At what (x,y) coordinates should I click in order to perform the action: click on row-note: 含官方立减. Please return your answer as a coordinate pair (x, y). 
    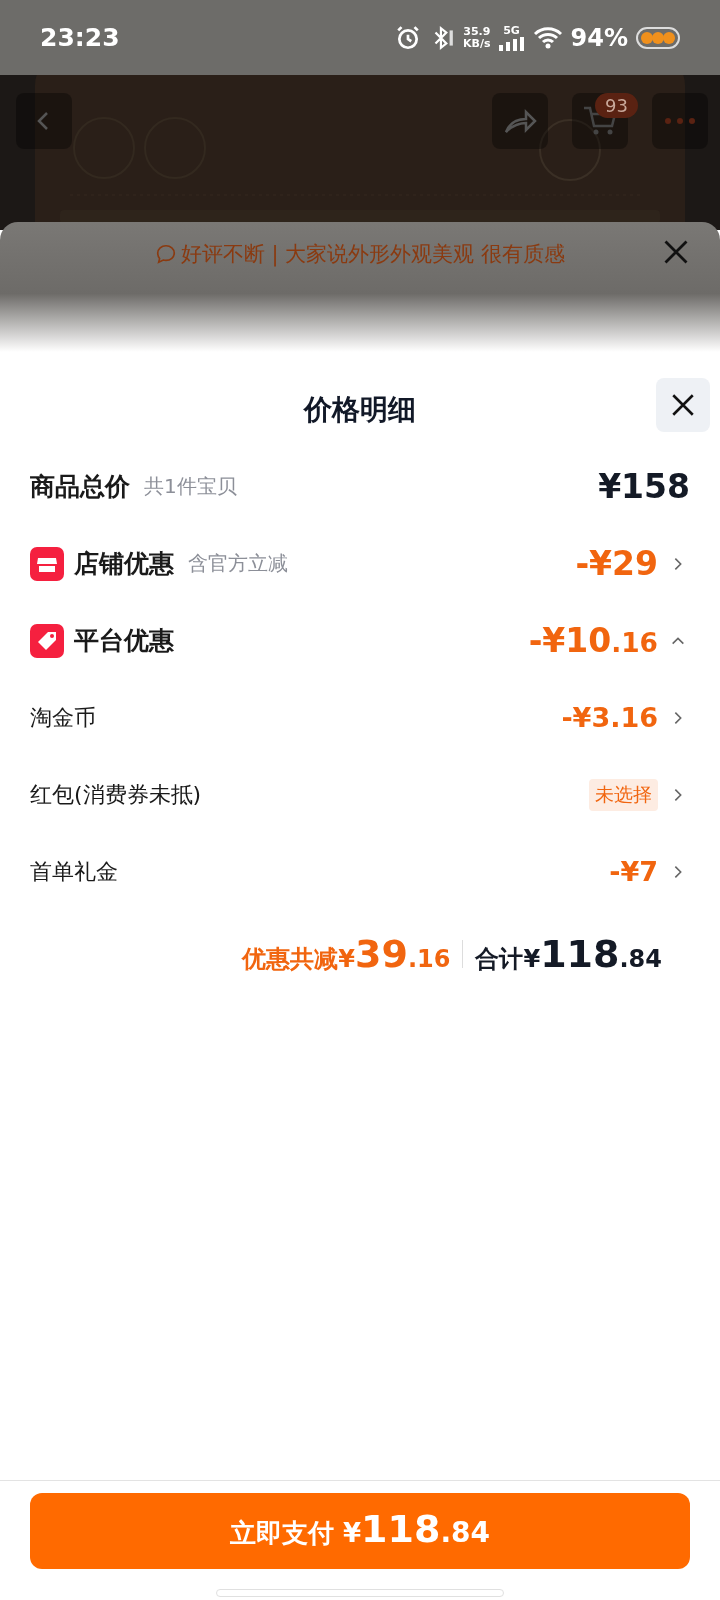
    Looking at the image, I should click on (238, 563).